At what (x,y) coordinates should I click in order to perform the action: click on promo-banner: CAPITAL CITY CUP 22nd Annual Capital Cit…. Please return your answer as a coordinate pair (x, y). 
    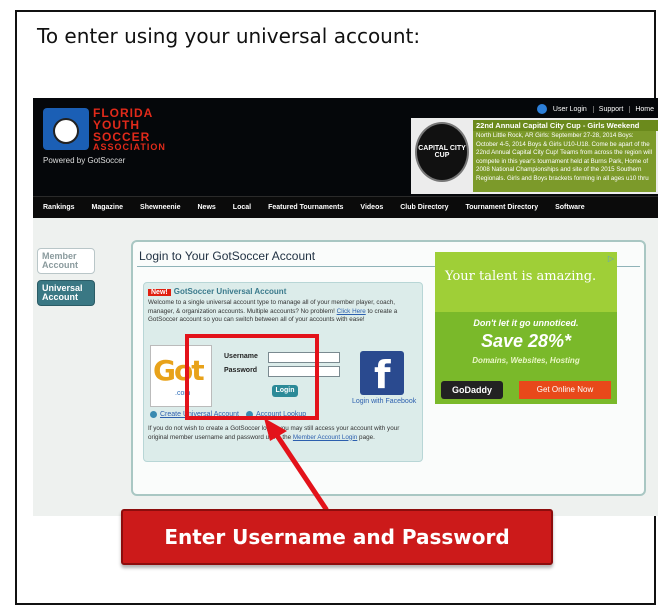
    Looking at the image, I should click on (534, 156).